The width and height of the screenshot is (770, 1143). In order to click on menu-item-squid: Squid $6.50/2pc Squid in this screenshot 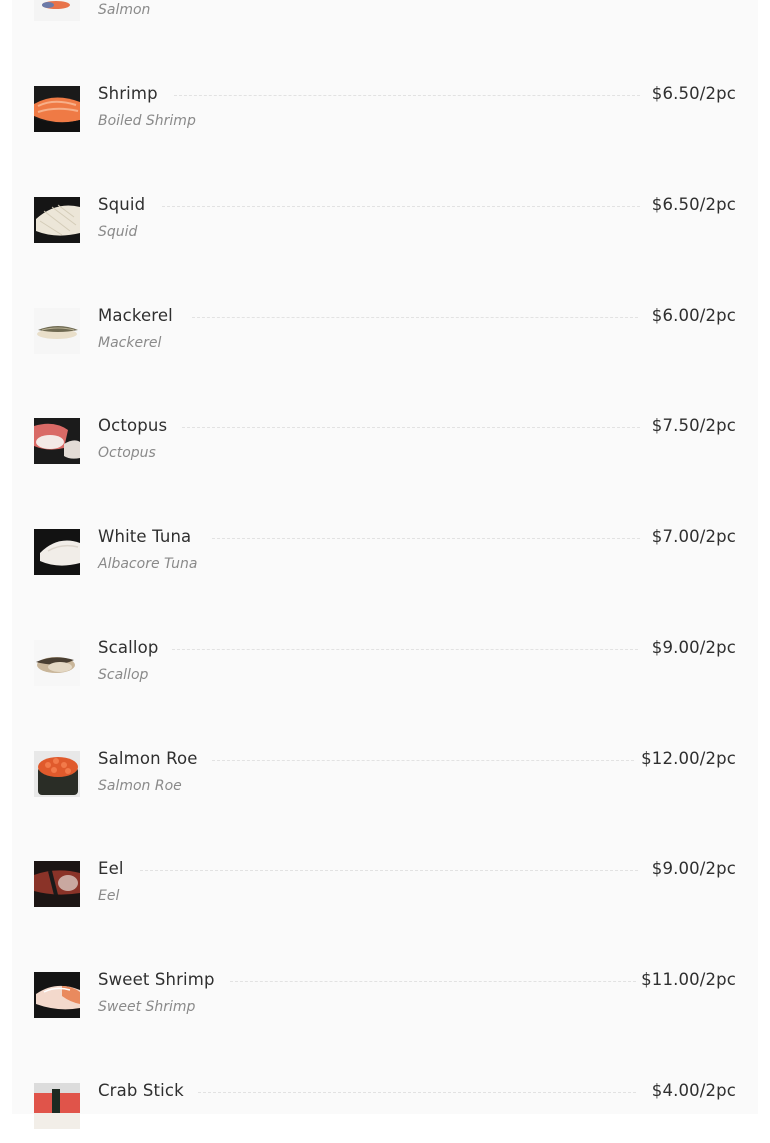, I will do `click(385, 226)`.